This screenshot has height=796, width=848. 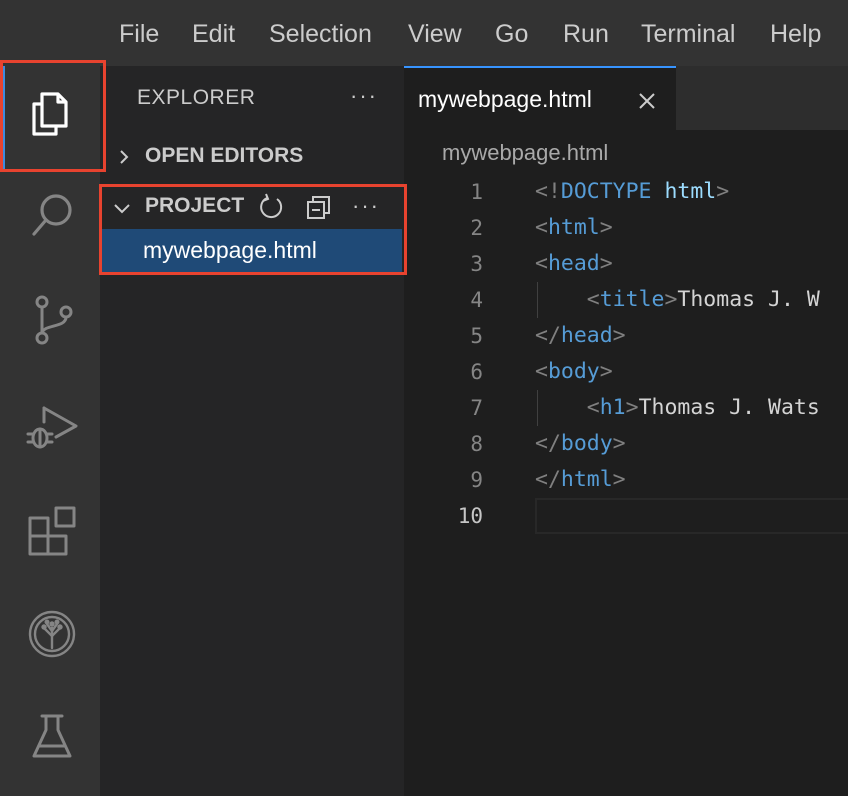 I want to click on line-number: 7, so click(x=476, y=408).